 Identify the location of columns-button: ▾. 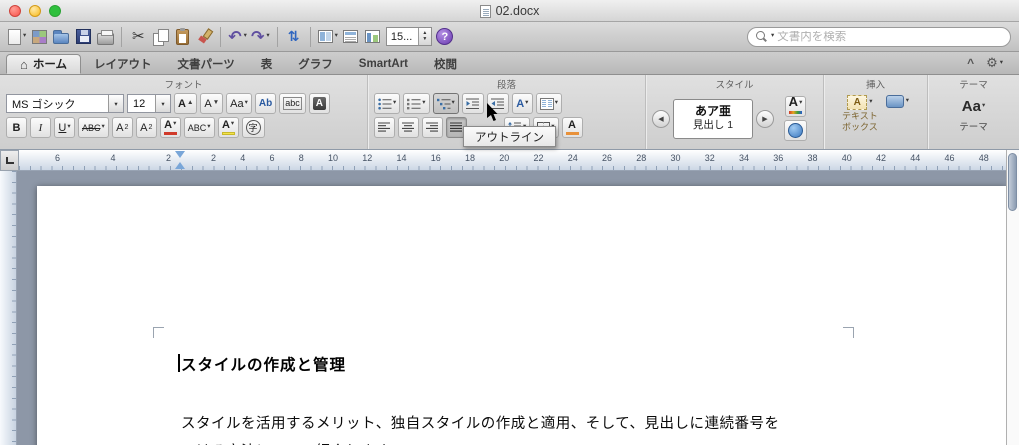
(549, 103).